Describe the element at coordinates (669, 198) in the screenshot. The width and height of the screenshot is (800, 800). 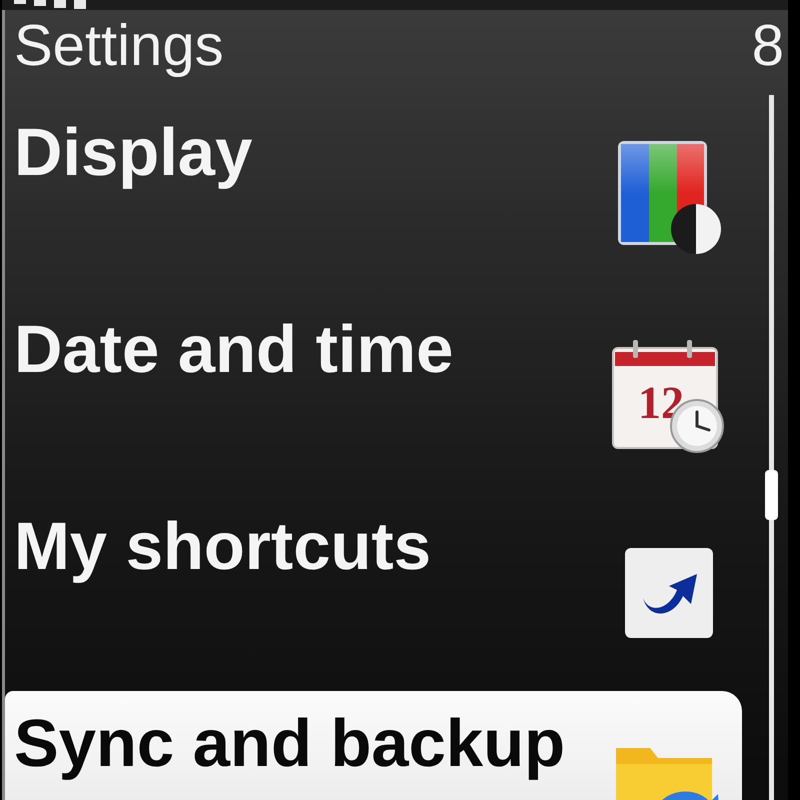
I see `color-bars-icon` at that location.